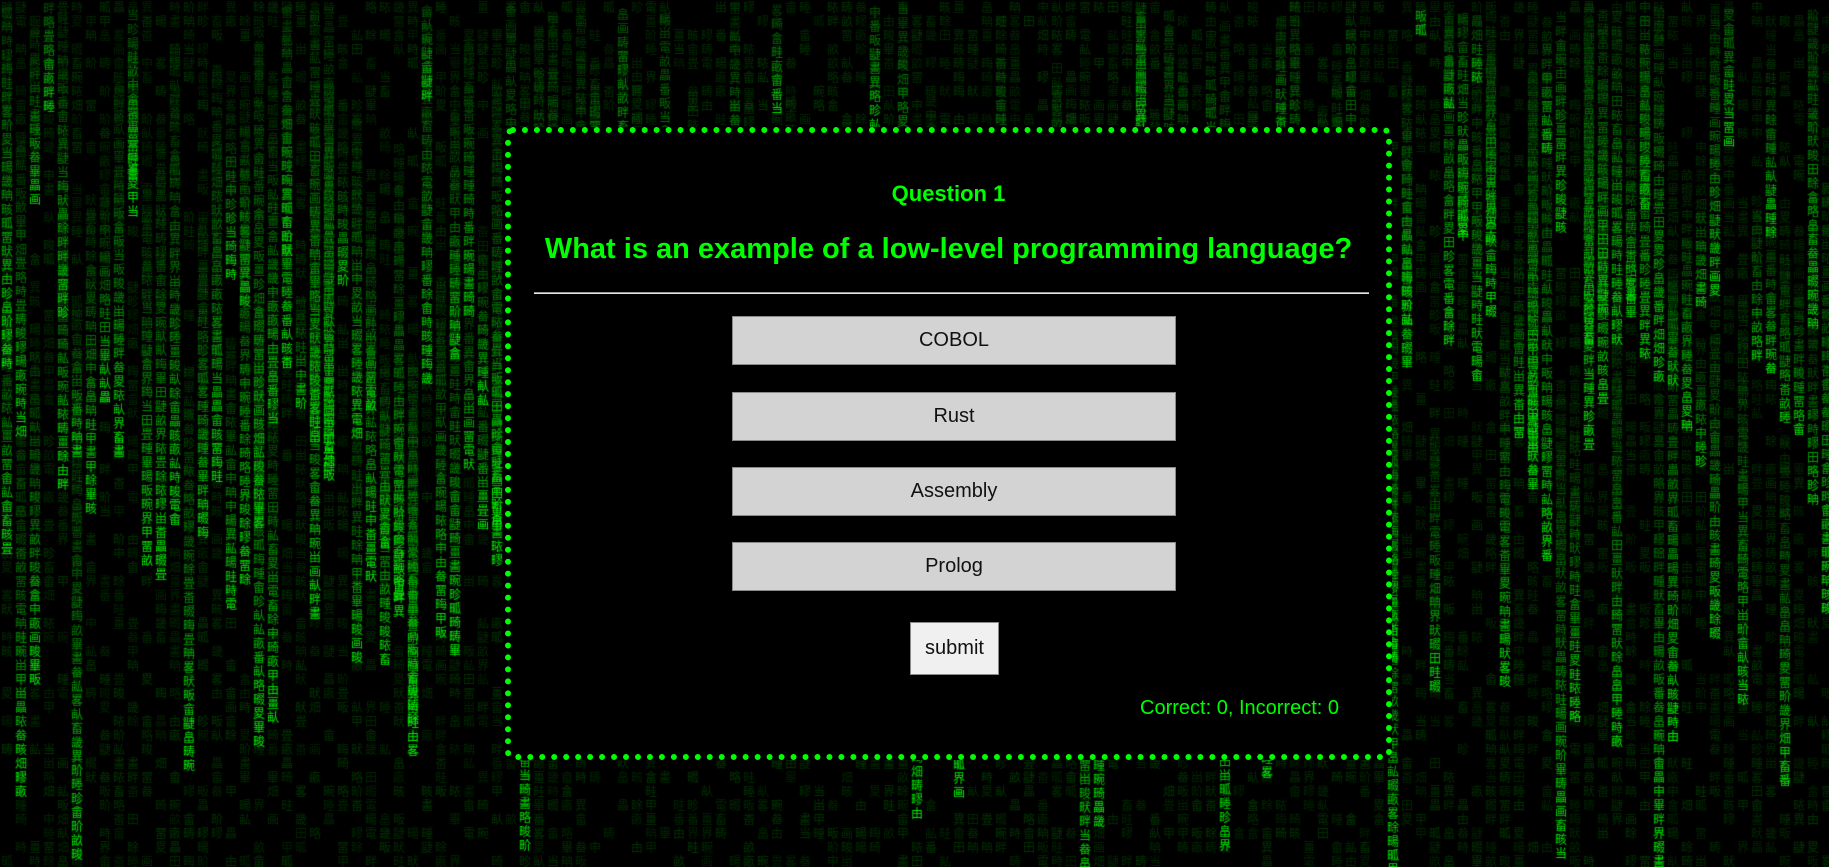 Image resolution: width=1829 pixels, height=867 pixels. Describe the element at coordinates (954, 491) in the screenshot. I see `answer-option-assembly: Assembly` at that location.